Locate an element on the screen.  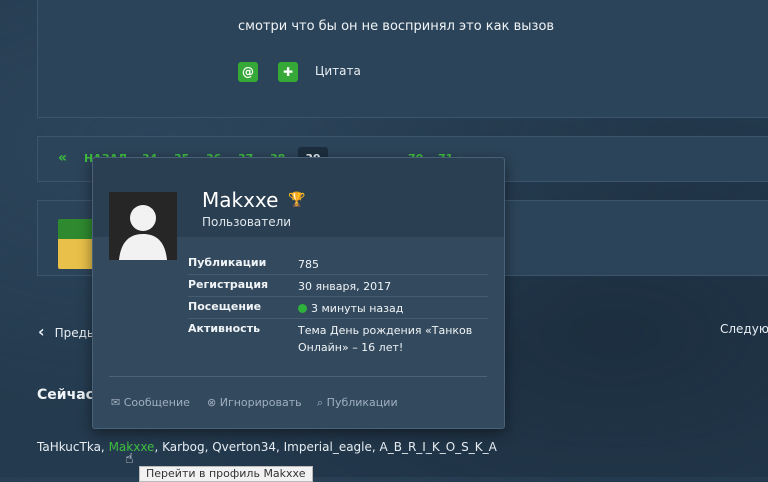
posts-button: ⌕ Публикации is located at coordinates (357, 403).